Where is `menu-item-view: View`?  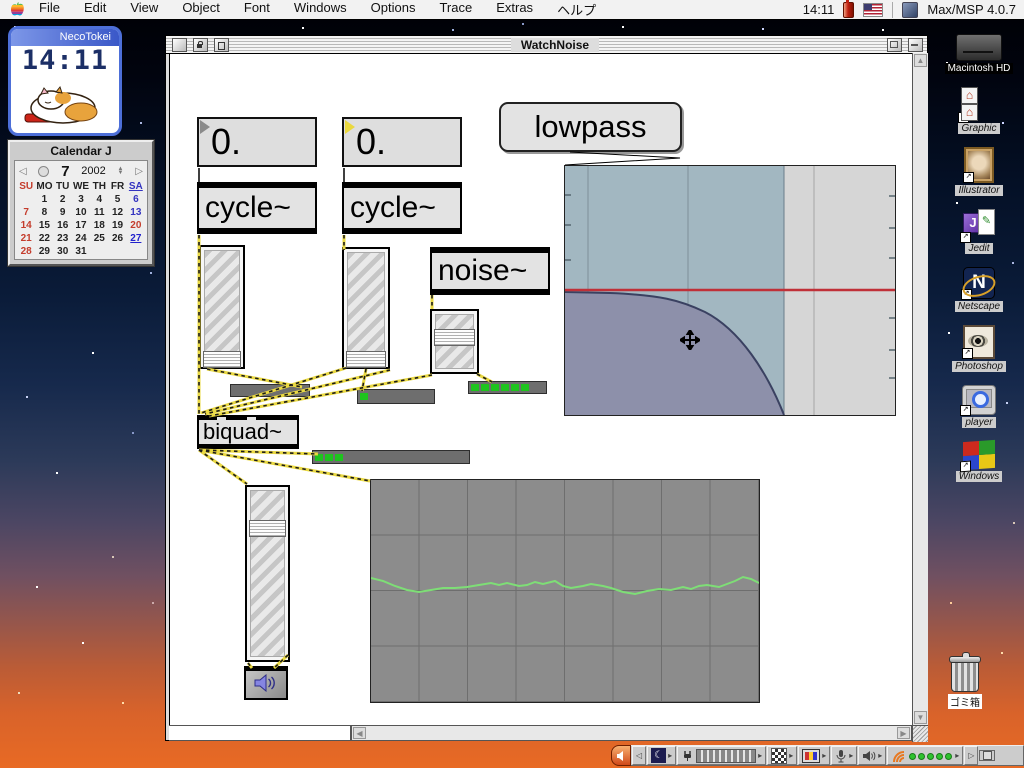 menu-item-view: View is located at coordinates (144, 9).